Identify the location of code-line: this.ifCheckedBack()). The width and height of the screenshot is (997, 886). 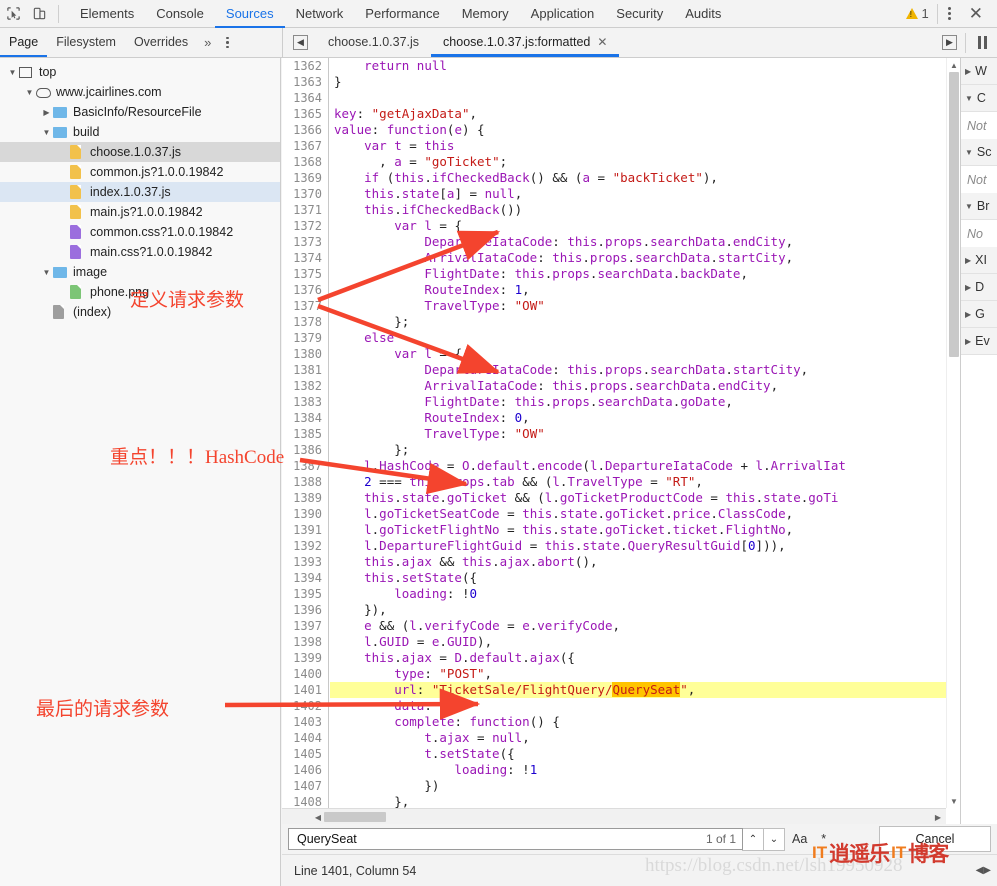
(645, 210).